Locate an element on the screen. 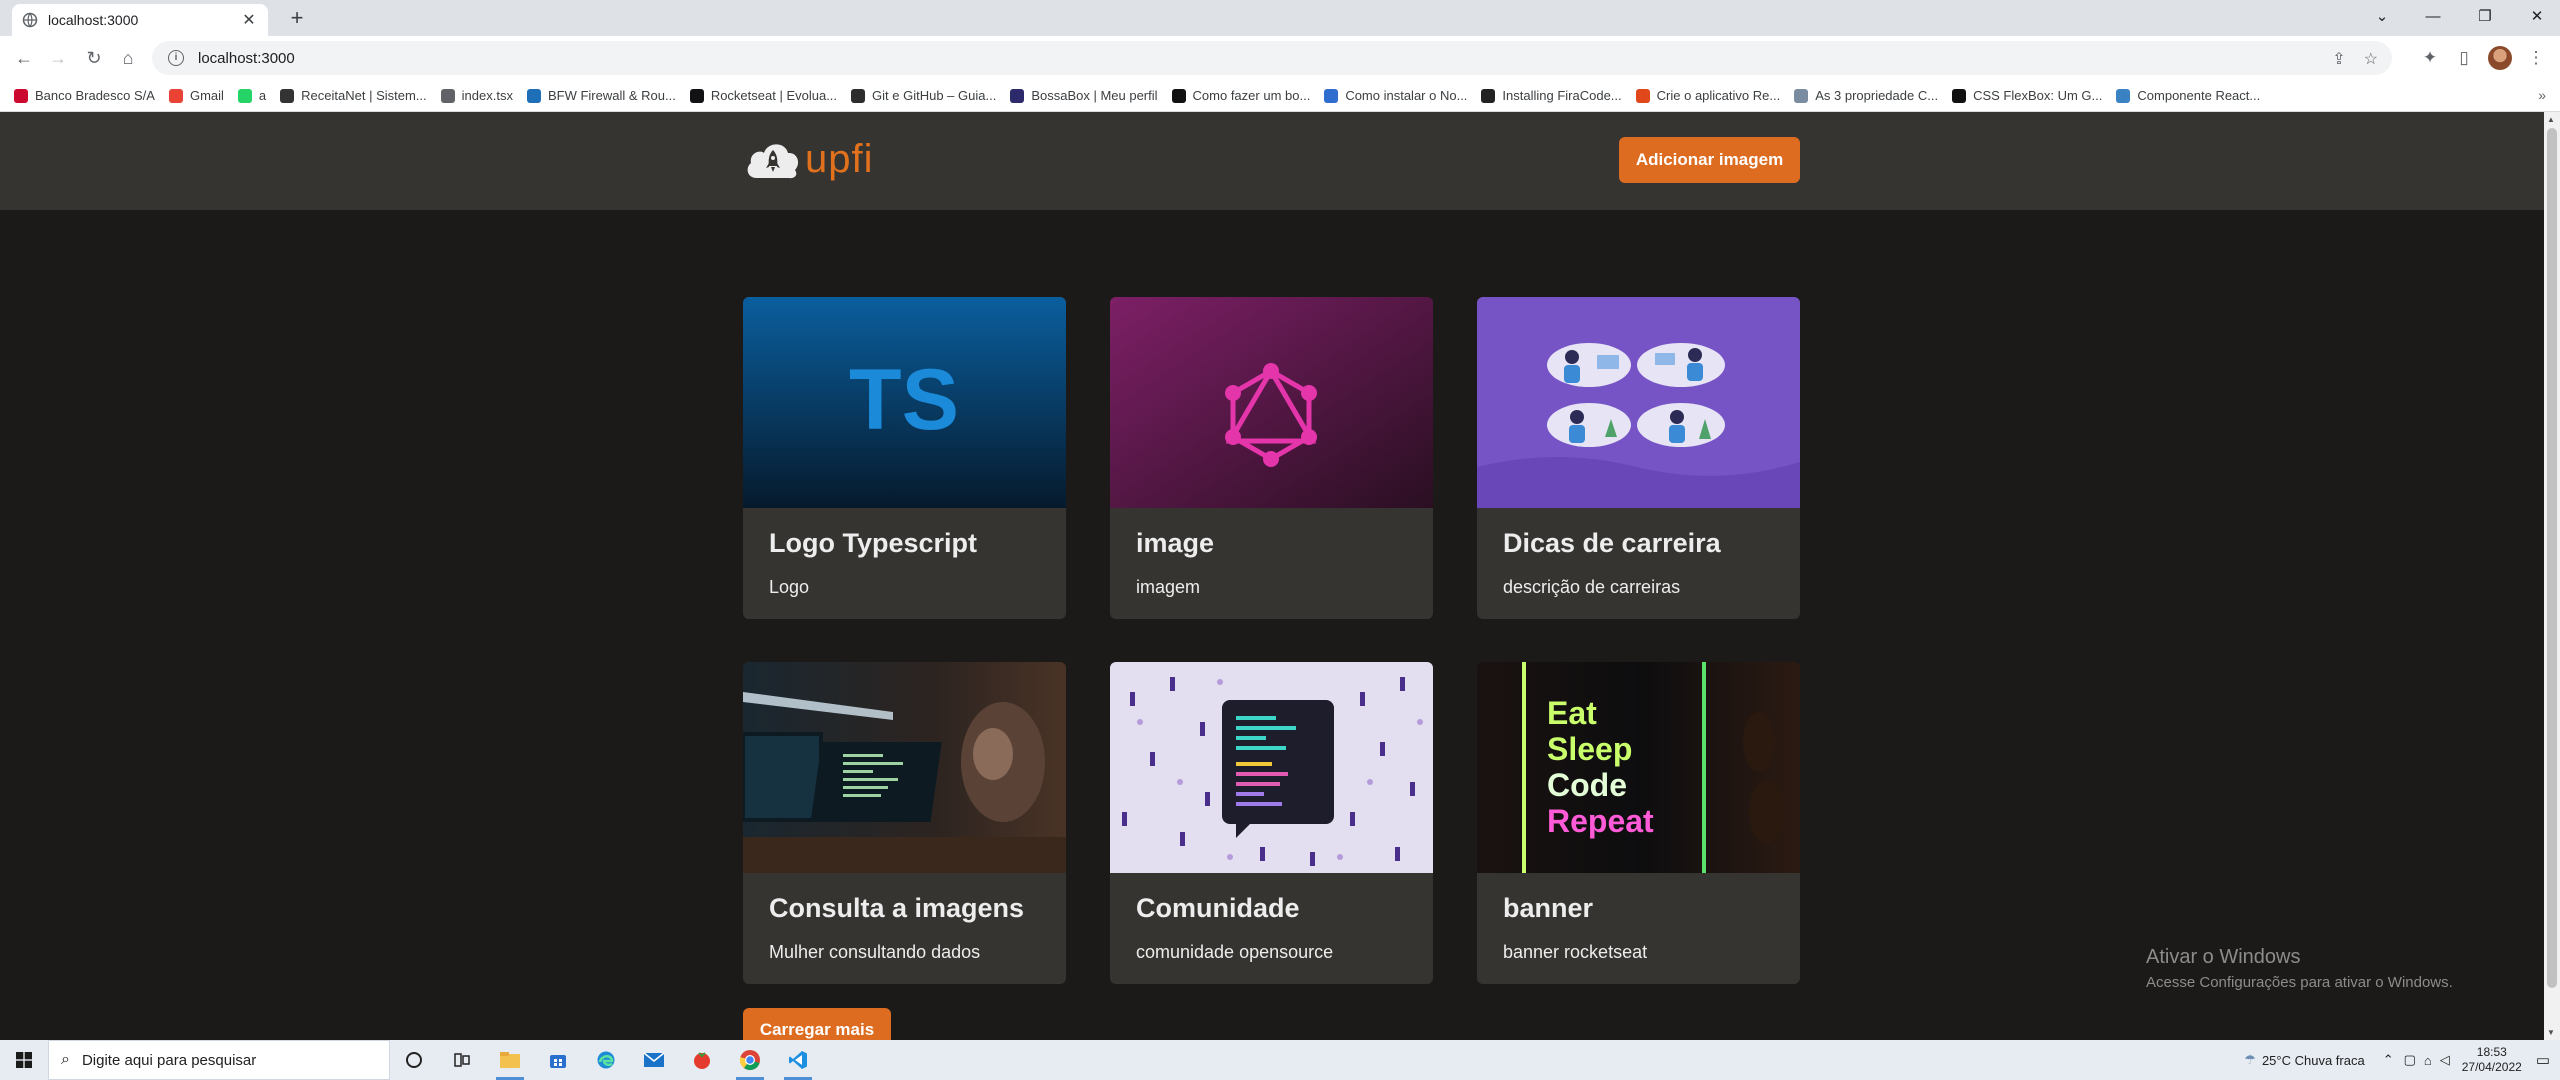  browser-tab: localhost:3000 ✕ is located at coordinates (140, 20).